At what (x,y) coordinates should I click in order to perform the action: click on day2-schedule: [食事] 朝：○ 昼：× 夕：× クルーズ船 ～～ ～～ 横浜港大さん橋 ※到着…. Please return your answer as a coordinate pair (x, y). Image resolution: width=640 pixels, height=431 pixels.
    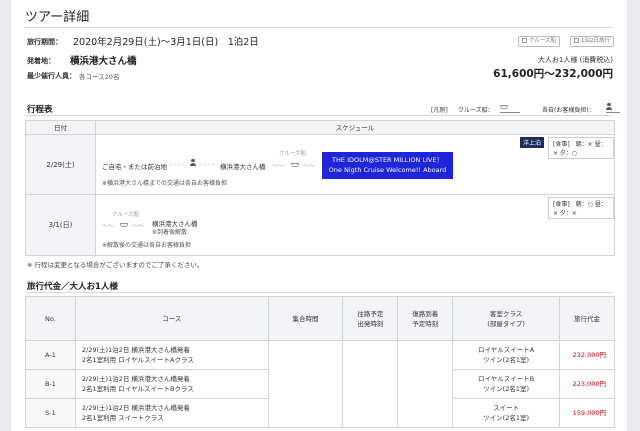
    Looking at the image, I should click on (355, 225).